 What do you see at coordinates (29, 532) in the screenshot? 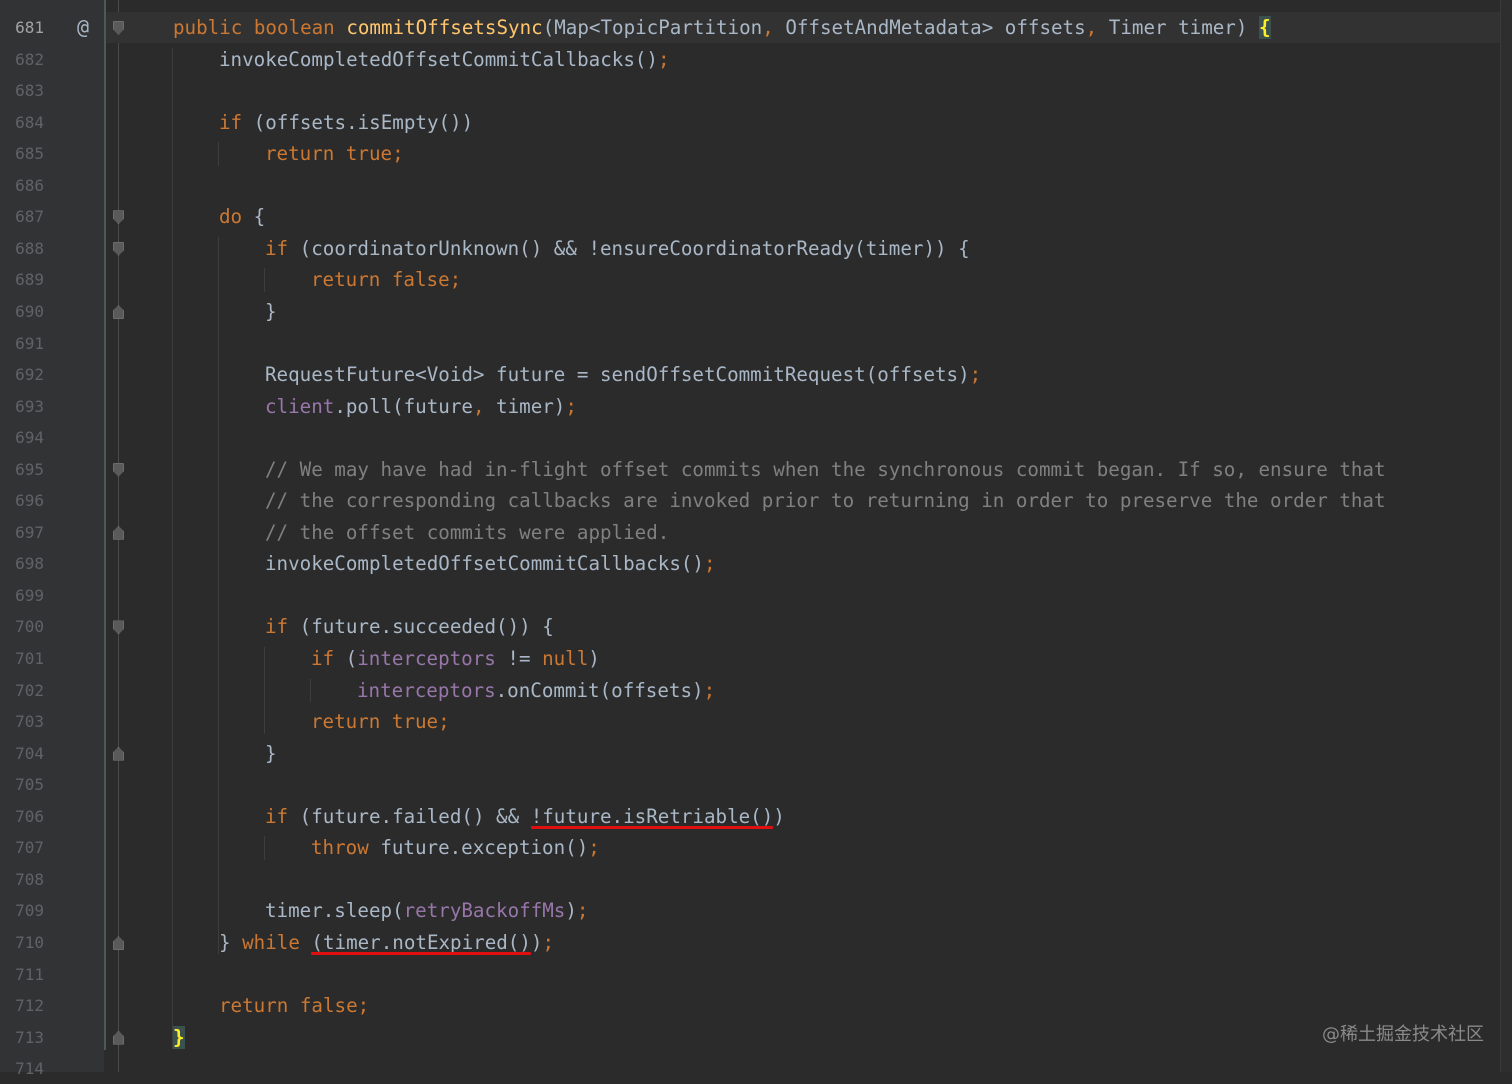
I see `line-number: 697` at bounding box center [29, 532].